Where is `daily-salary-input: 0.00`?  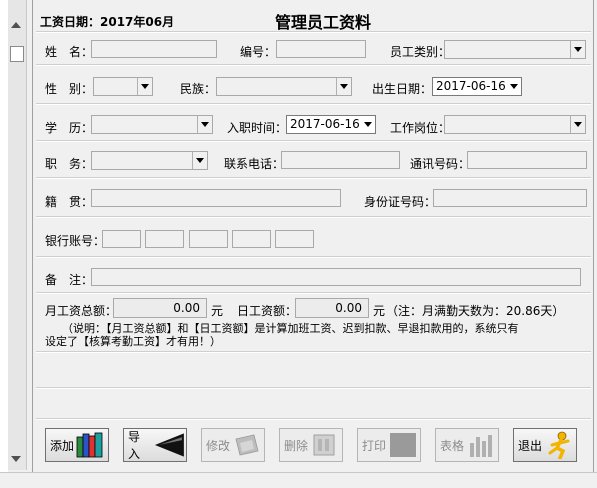 daily-salary-input: 0.00 is located at coordinates (332, 308).